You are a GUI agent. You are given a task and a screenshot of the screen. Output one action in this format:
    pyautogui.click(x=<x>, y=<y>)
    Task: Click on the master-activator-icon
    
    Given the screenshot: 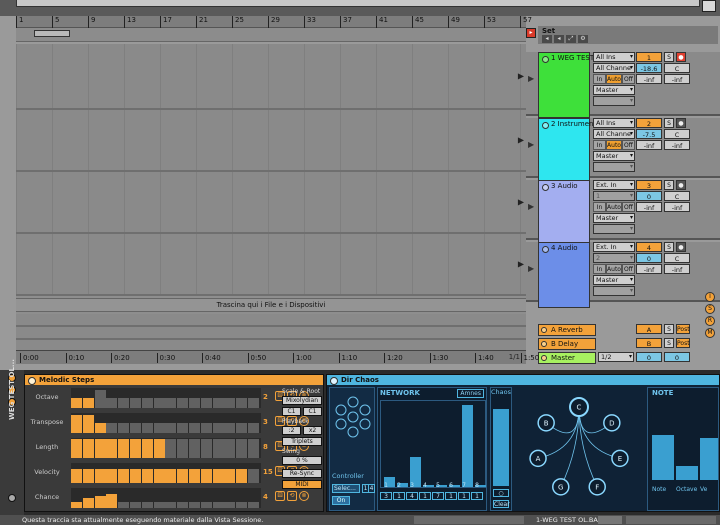 What is the action you would take?
    pyautogui.click(x=544, y=358)
    